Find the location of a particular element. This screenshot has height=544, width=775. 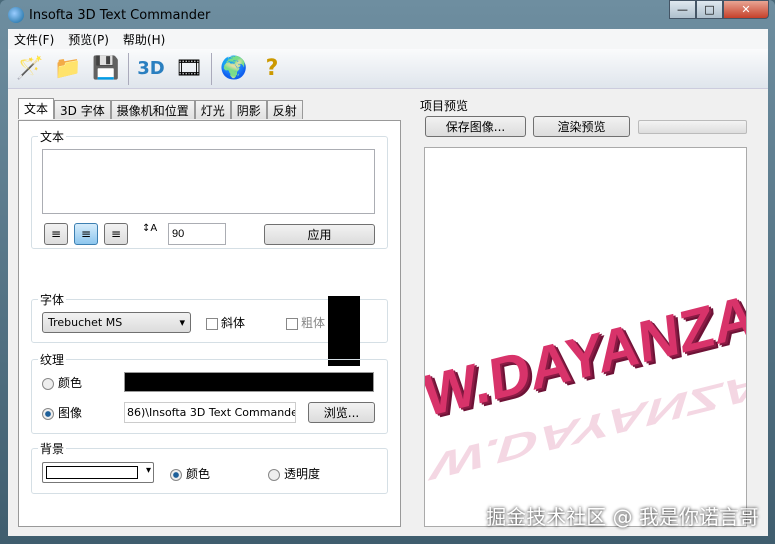

font-select: Trebuchet MS ▾ is located at coordinates (116, 322).